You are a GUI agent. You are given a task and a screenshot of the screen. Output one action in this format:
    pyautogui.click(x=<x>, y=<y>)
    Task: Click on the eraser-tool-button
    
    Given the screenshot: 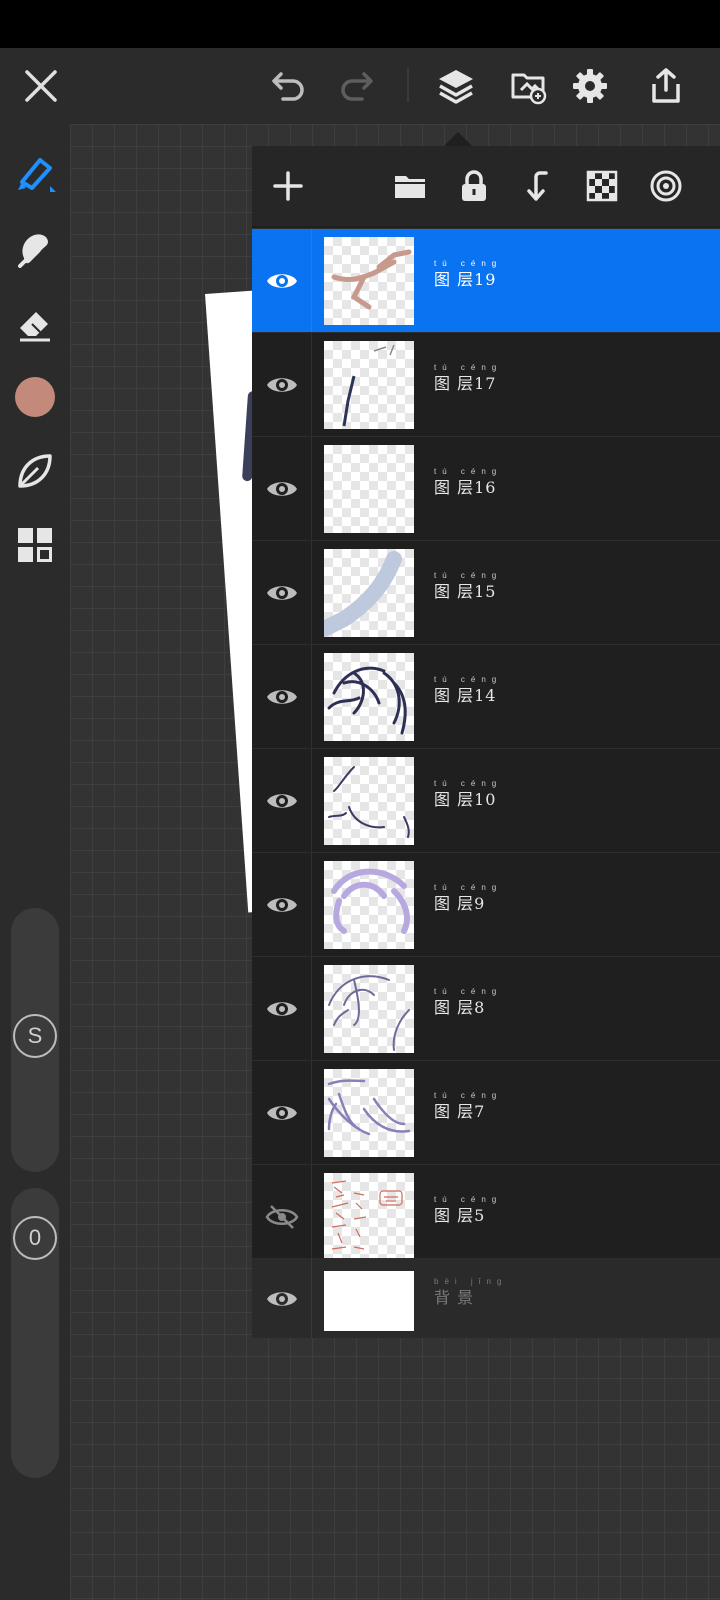 What is the action you would take?
    pyautogui.click(x=35, y=323)
    